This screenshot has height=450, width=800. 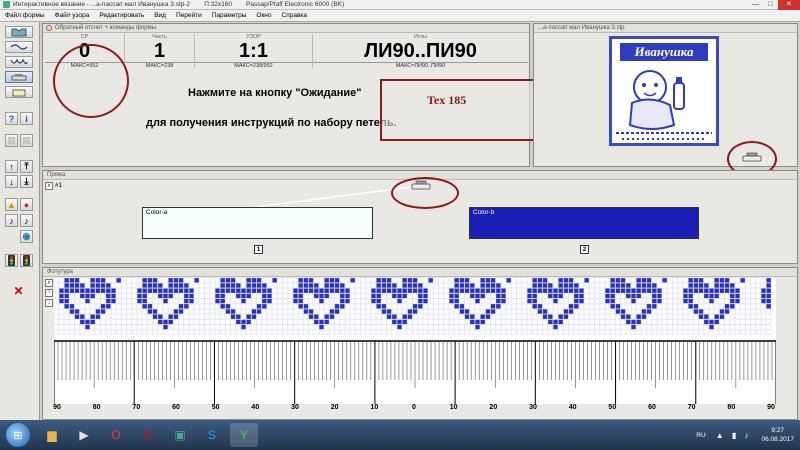 What do you see at coordinates (652, 407) in the screenshot?
I see `ruler-label: 60` at bounding box center [652, 407].